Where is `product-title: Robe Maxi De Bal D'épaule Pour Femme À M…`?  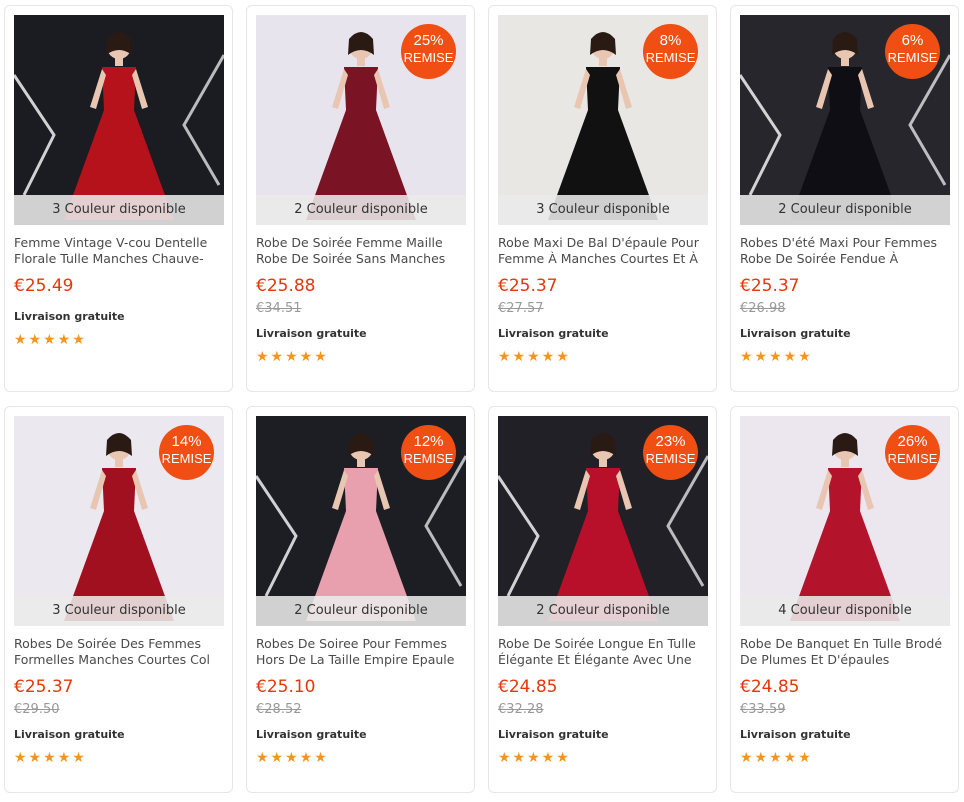
product-title: Robe Maxi De Bal D'épaule Pour Femme À M… is located at coordinates (604, 252).